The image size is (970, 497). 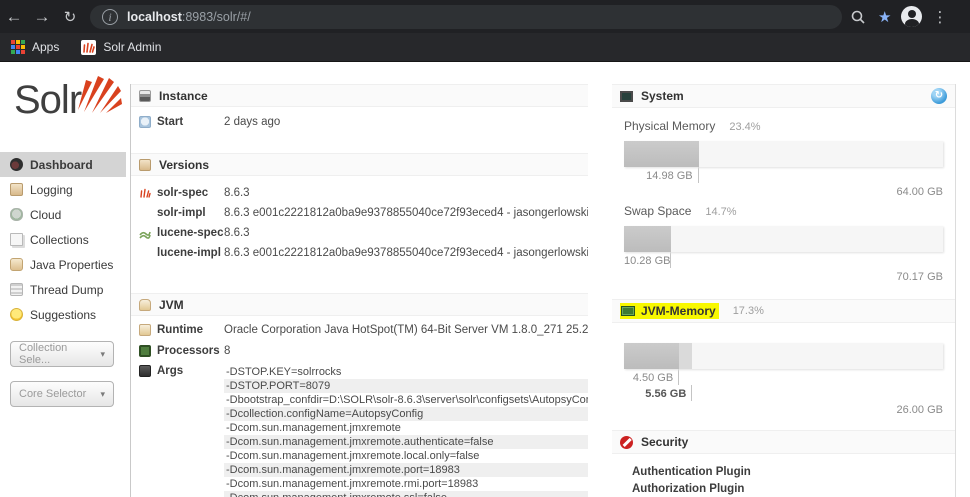 What do you see at coordinates (145, 164) in the screenshot?
I see `versions-icon` at bounding box center [145, 164].